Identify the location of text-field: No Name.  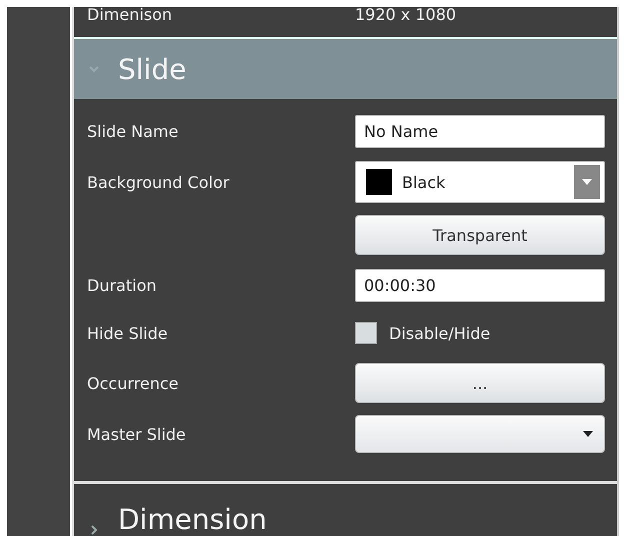
(480, 131).